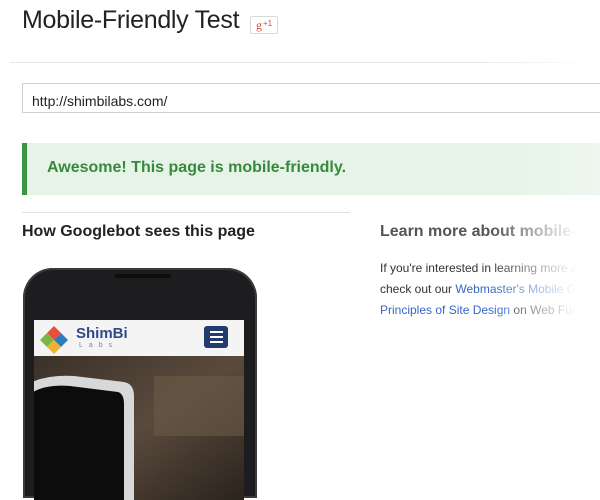  Describe the element at coordinates (482, 268) in the screenshot. I see `learn-more-line-1: If you're interested in learning more ab` at that location.